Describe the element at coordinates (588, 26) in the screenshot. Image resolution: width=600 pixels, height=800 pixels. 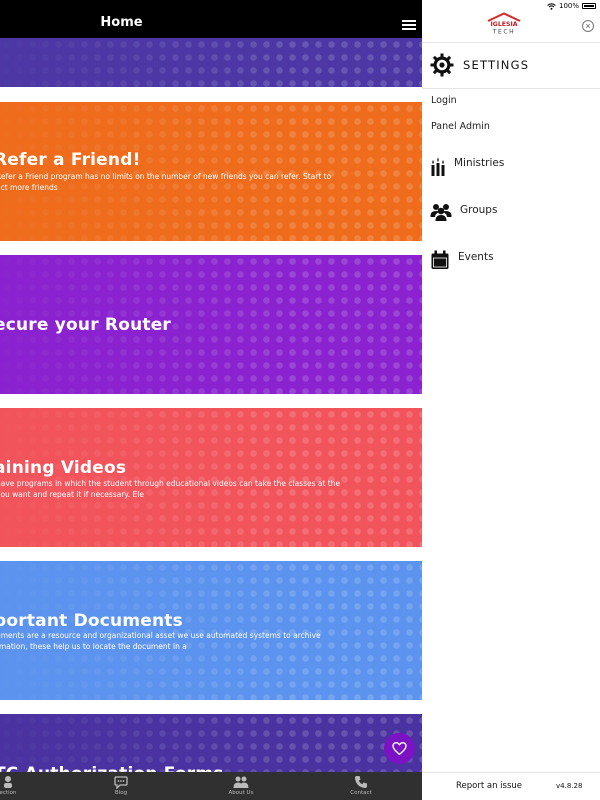
I see `close-icon: ×` at that location.